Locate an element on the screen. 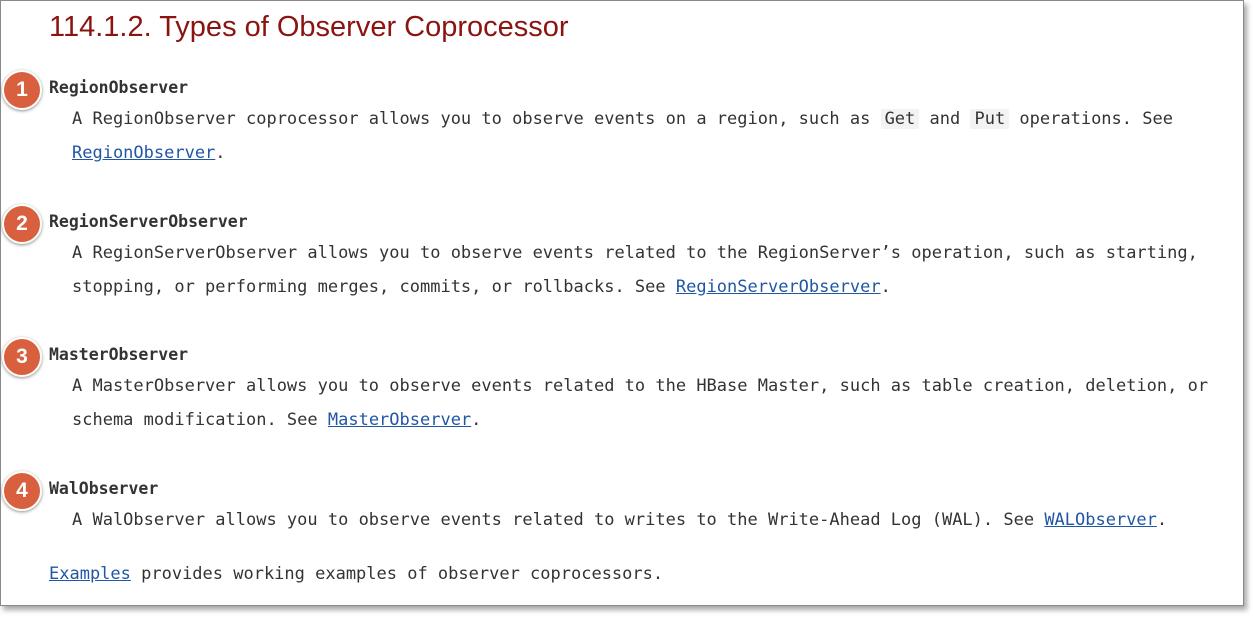 The height and width of the screenshot is (618, 1253). code-get: Get is located at coordinates (900, 119).